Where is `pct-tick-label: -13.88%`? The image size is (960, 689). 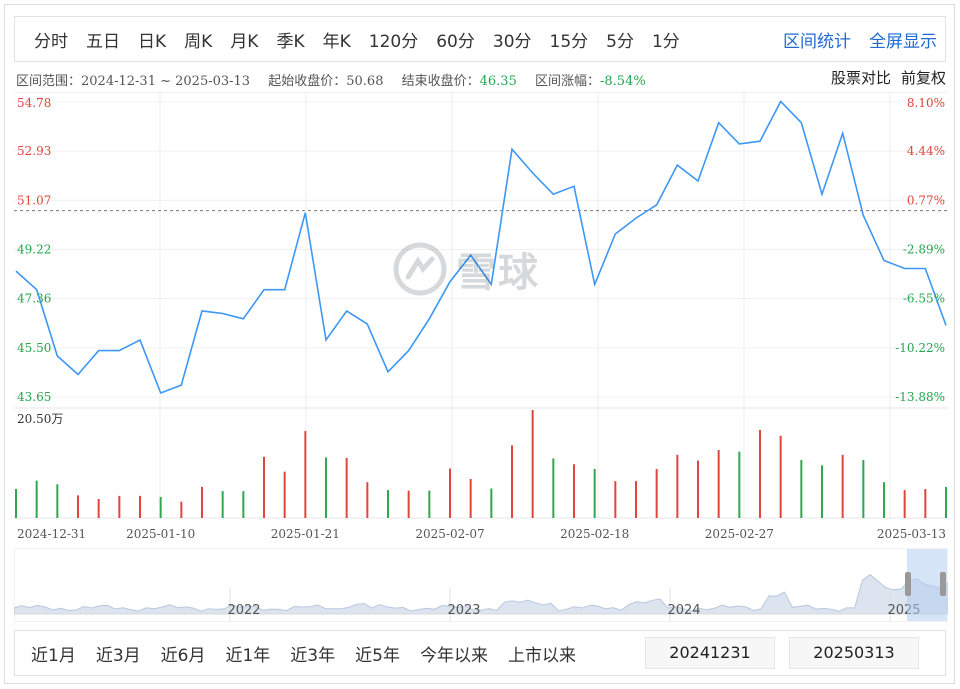 pct-tick-label: -13.88% is located at coordinates (920, 397).